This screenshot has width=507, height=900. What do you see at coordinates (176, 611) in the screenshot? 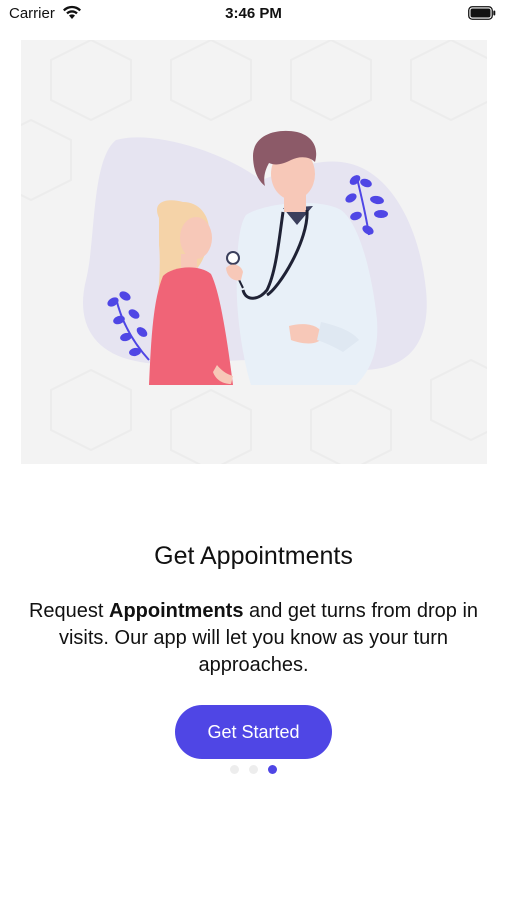
I see `description-bold: Appointments` at bounding box center [176, 611].